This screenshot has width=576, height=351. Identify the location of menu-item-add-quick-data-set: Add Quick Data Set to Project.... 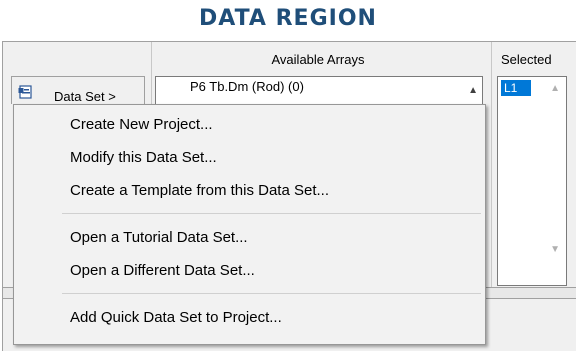
(176, 318).